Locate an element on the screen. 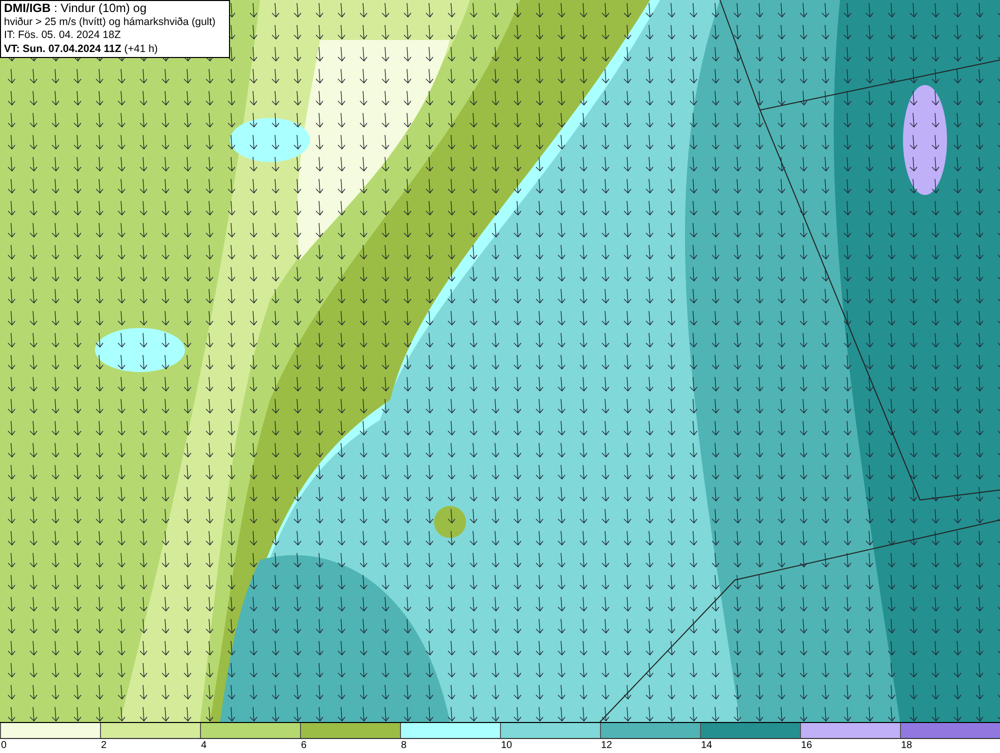  legend-label: 12 is located at coordinates (606, 745).